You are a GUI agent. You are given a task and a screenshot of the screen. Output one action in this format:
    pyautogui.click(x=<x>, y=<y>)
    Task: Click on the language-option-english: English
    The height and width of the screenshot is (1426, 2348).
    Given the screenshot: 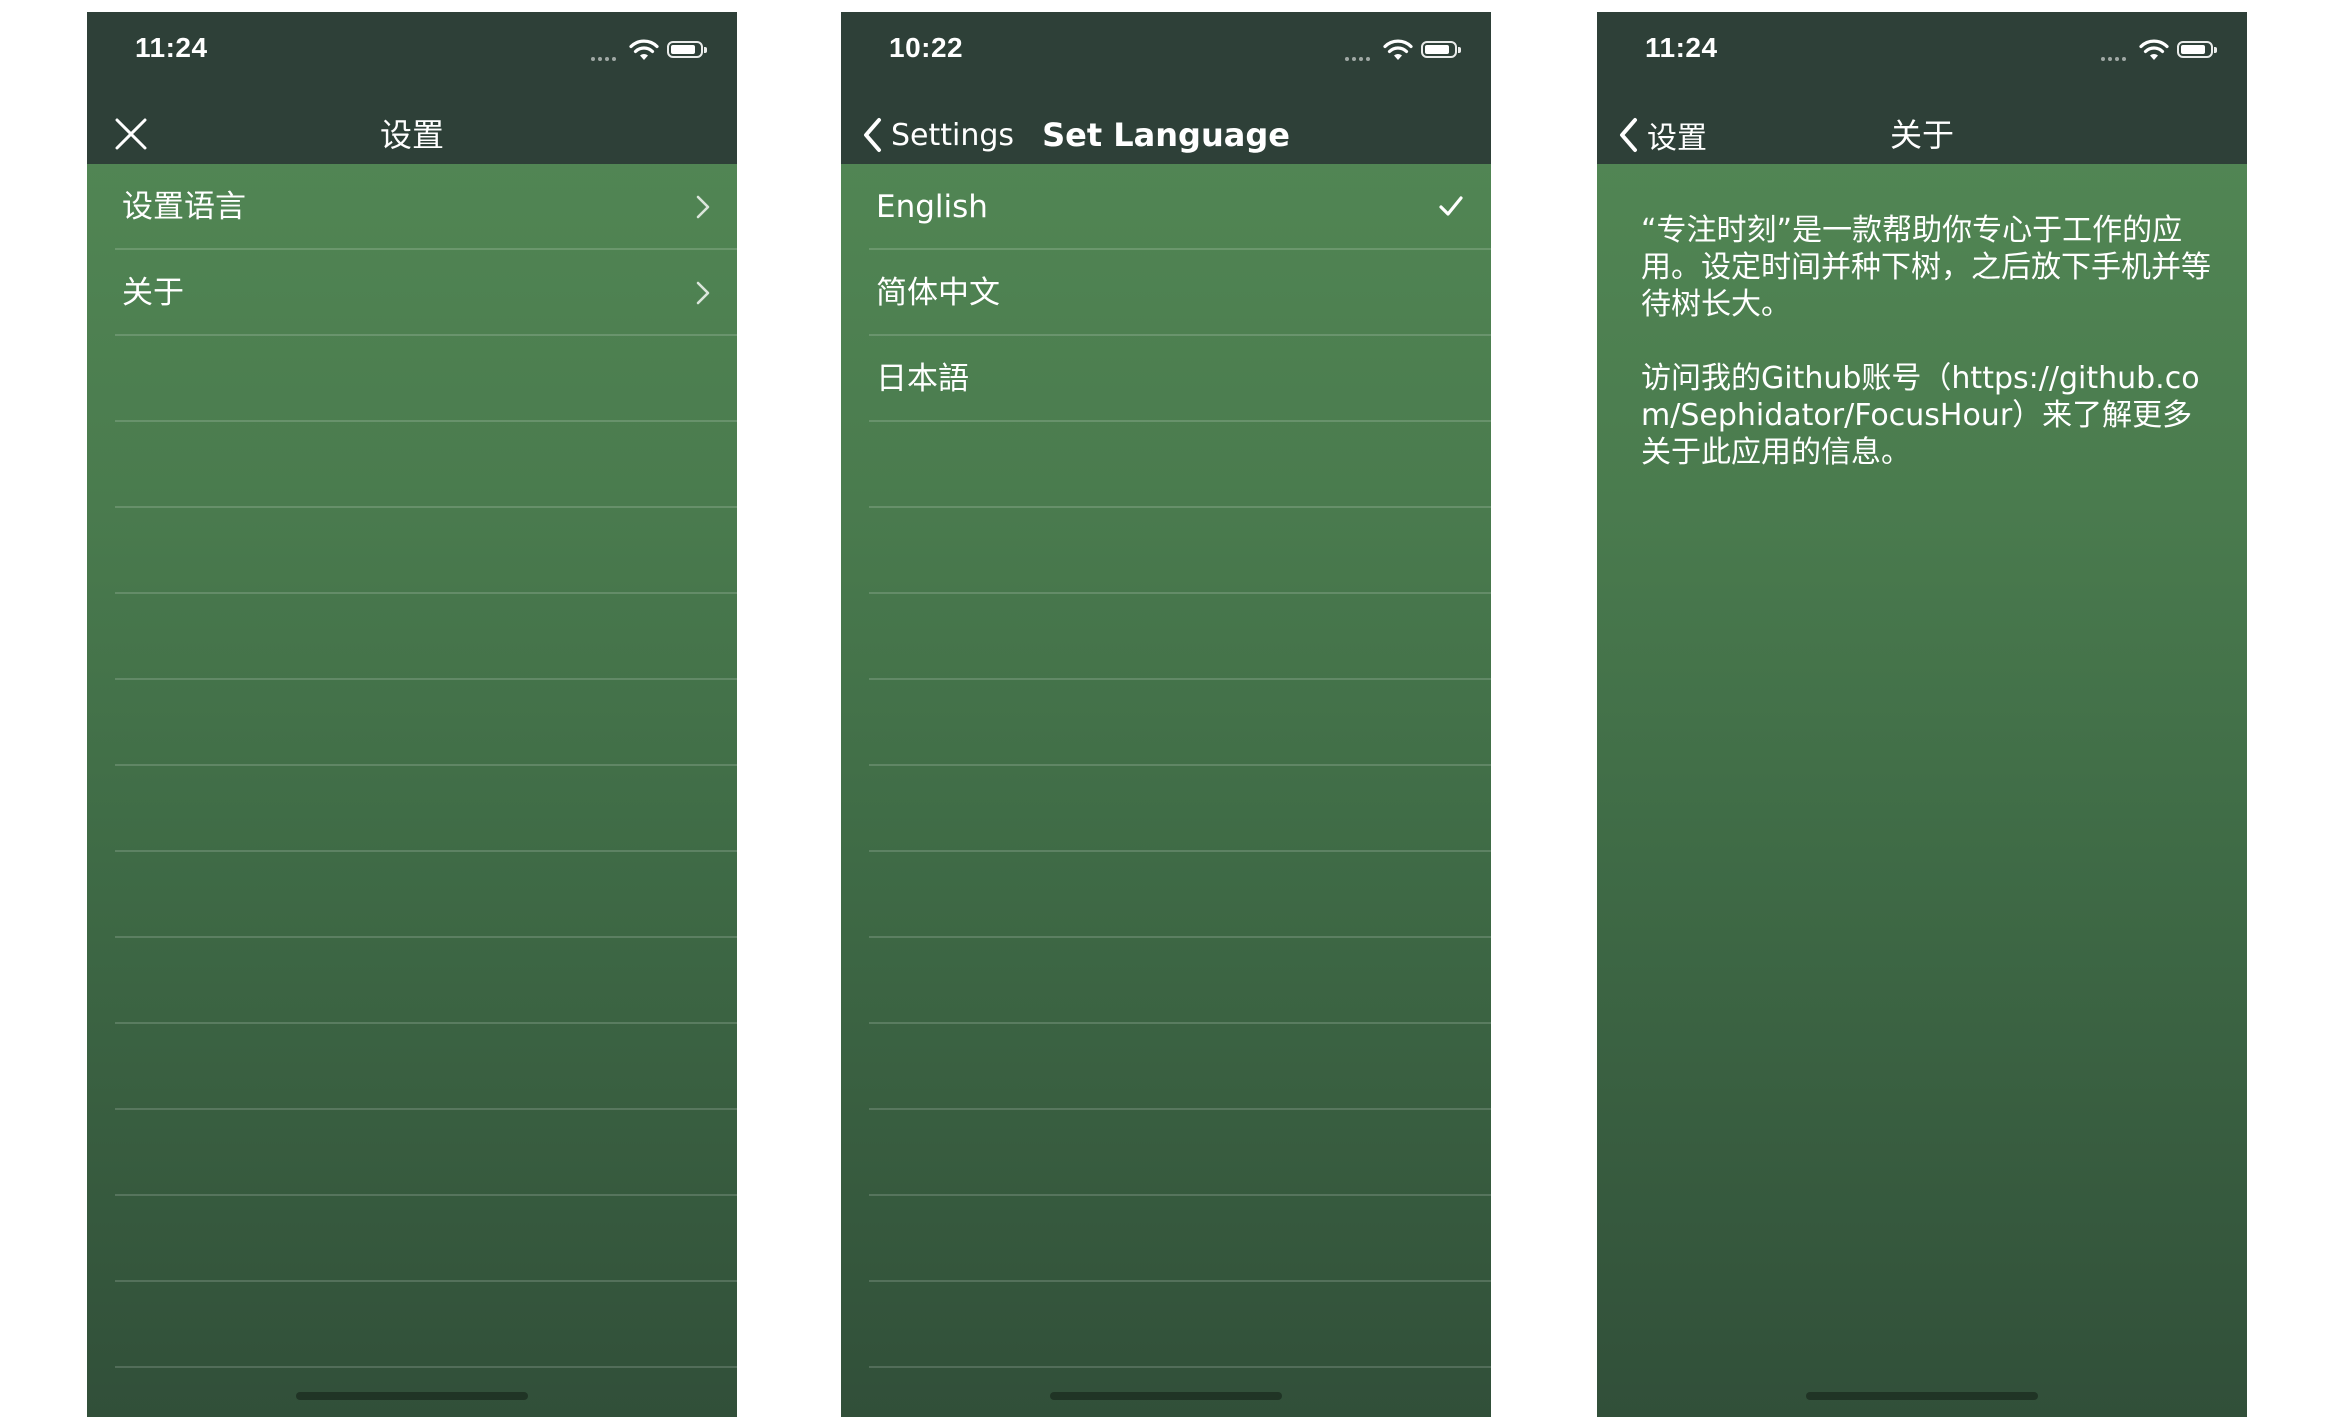 What is the action you would take?
    pyautogui.click(x=1166, y=207)
    